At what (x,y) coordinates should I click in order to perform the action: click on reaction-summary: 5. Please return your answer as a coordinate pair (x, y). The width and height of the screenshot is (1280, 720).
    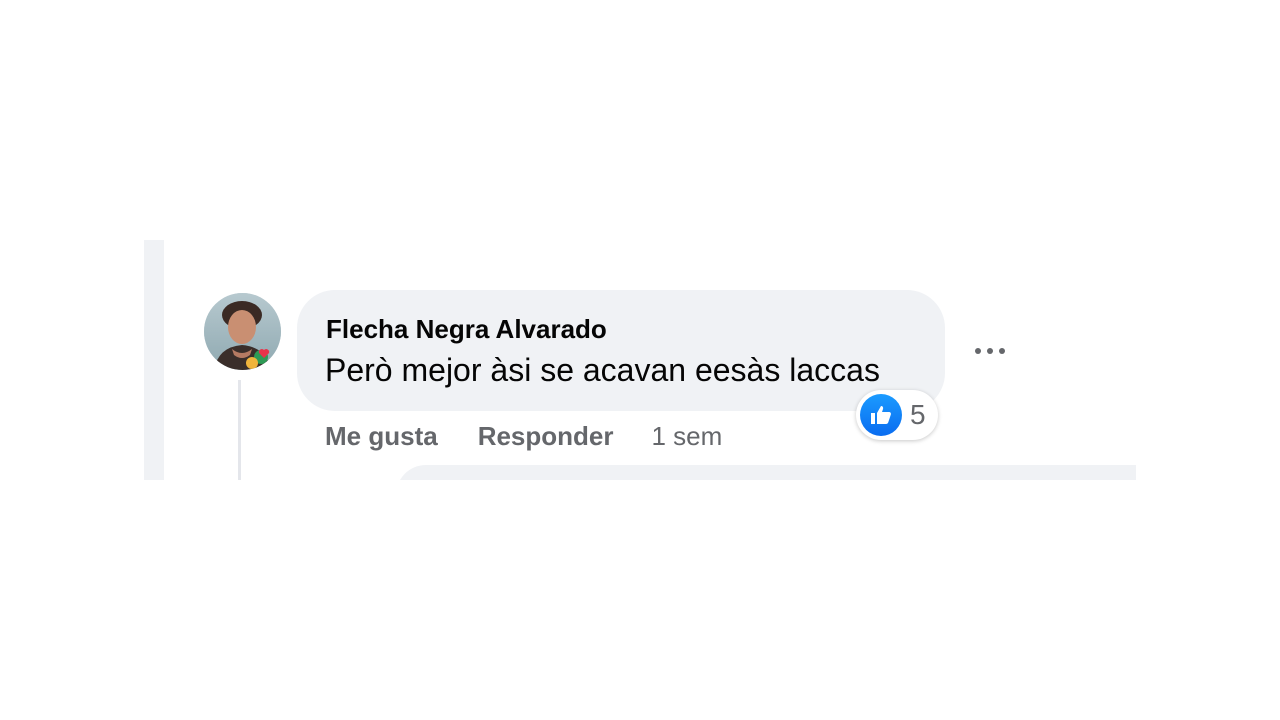
    Looking at the image, I should click on (897, 415).